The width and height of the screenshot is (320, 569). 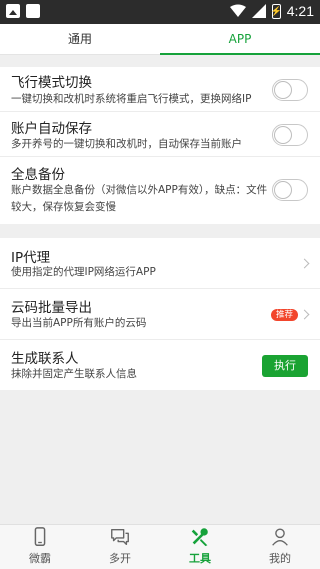 What do you see at coordinates (160, 134) in the screenshot?
I see `setting-row-auto-save-account: 账户自动保存 多开养号的一键切换和改机时，自动保存当前账户` at bounding box center [160, 134].